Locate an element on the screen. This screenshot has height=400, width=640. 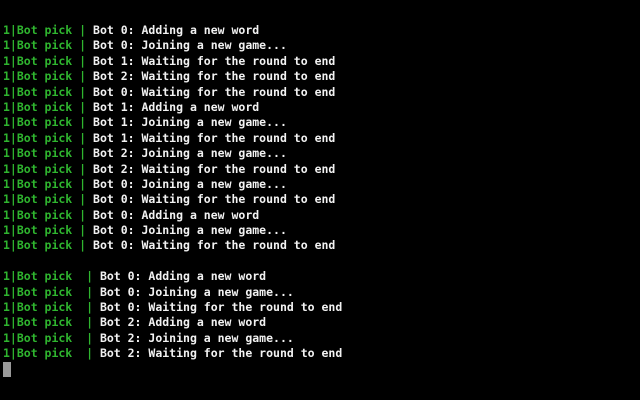
log-line: 1|Bot pick | Bot 2: Adding a new word is located at coordinates (172, 322).